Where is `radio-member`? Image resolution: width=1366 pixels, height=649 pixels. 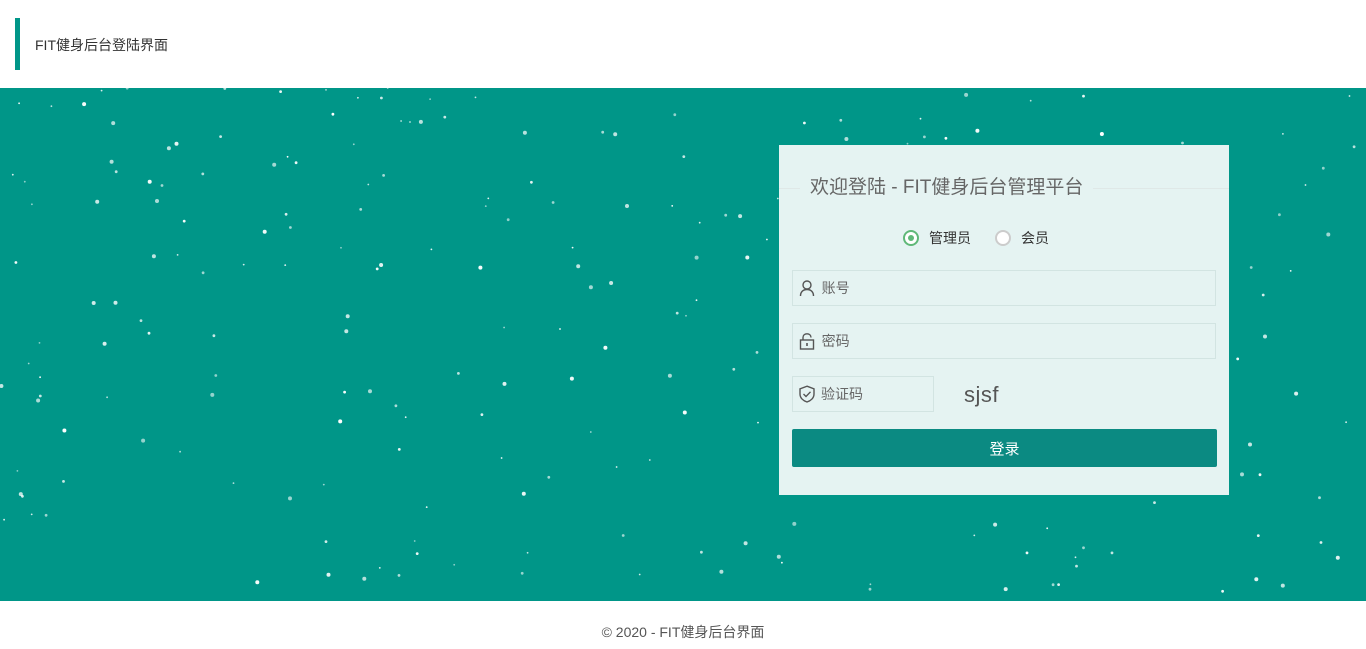 radio-member is located at coordinates (1003, 238).